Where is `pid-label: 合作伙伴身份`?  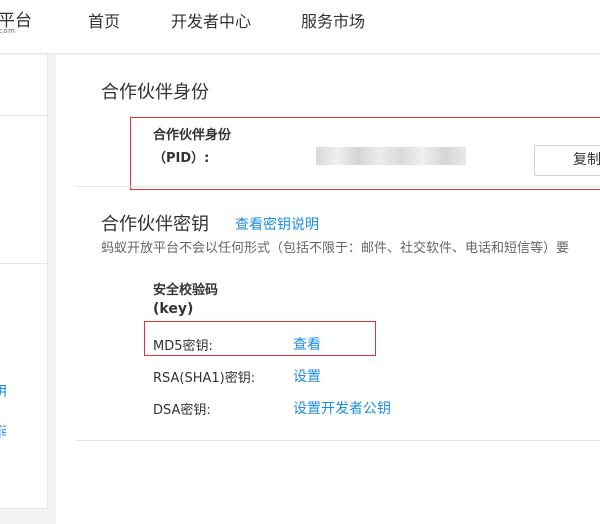 pid-label: 合作伙伴身份 is located at coordinates (192, 135).